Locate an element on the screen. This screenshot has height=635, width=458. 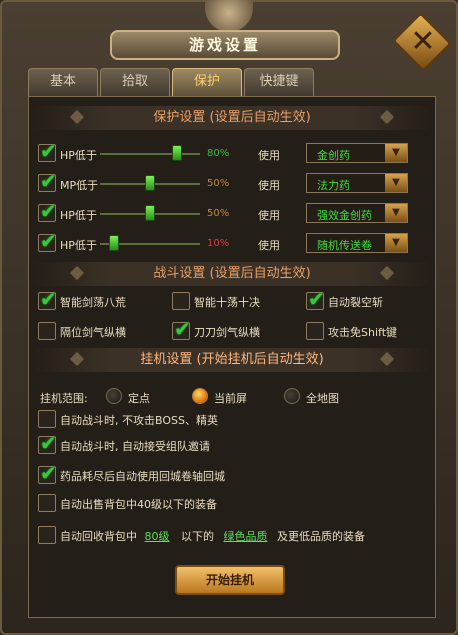
window-title: 游戏设置 is located at coordinates (224, 45).